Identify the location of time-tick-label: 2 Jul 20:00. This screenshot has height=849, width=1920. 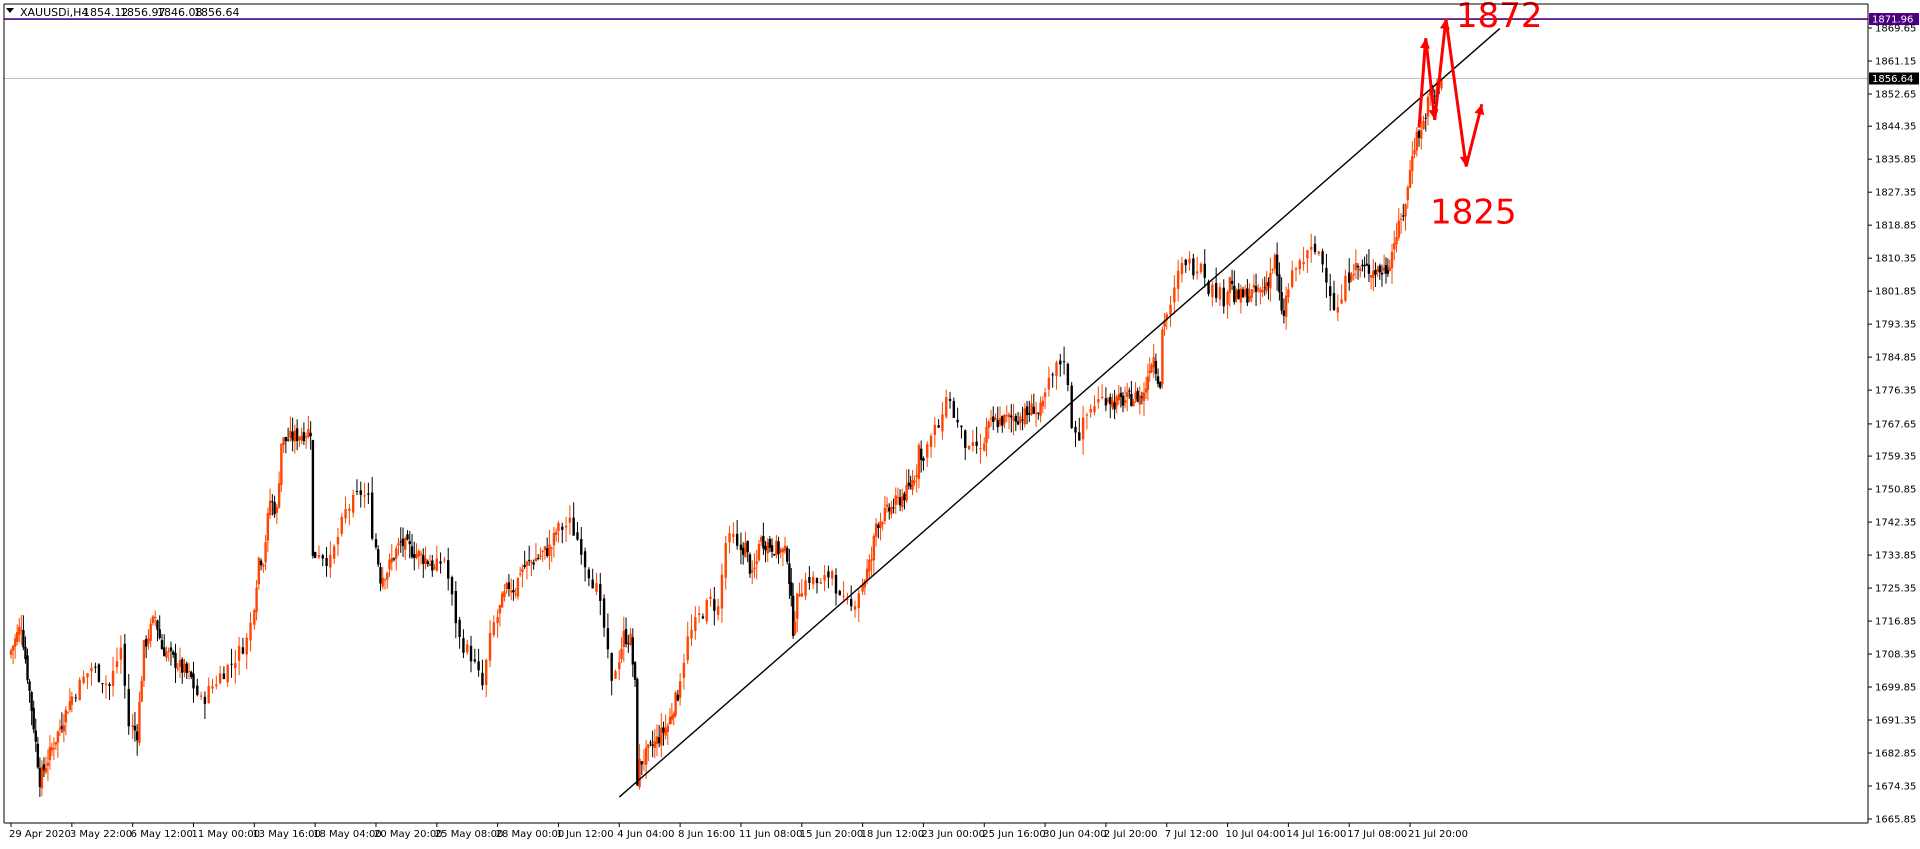
(1131, 834).